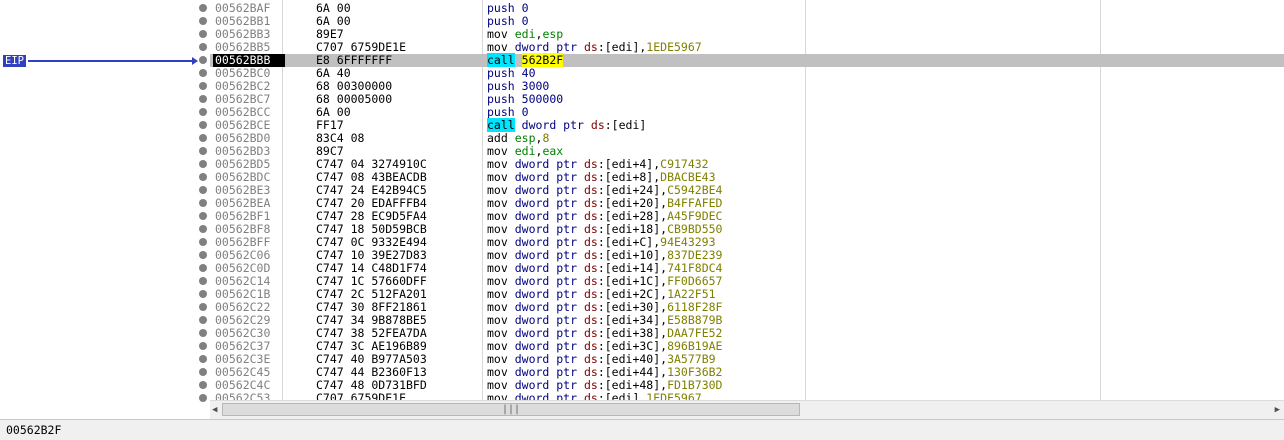 The width and height of the screenshot is (1284, 440). I want to click on disasm-row: 00562BCE FF17 call dword ptr ds:[edi], so click(747, 125).